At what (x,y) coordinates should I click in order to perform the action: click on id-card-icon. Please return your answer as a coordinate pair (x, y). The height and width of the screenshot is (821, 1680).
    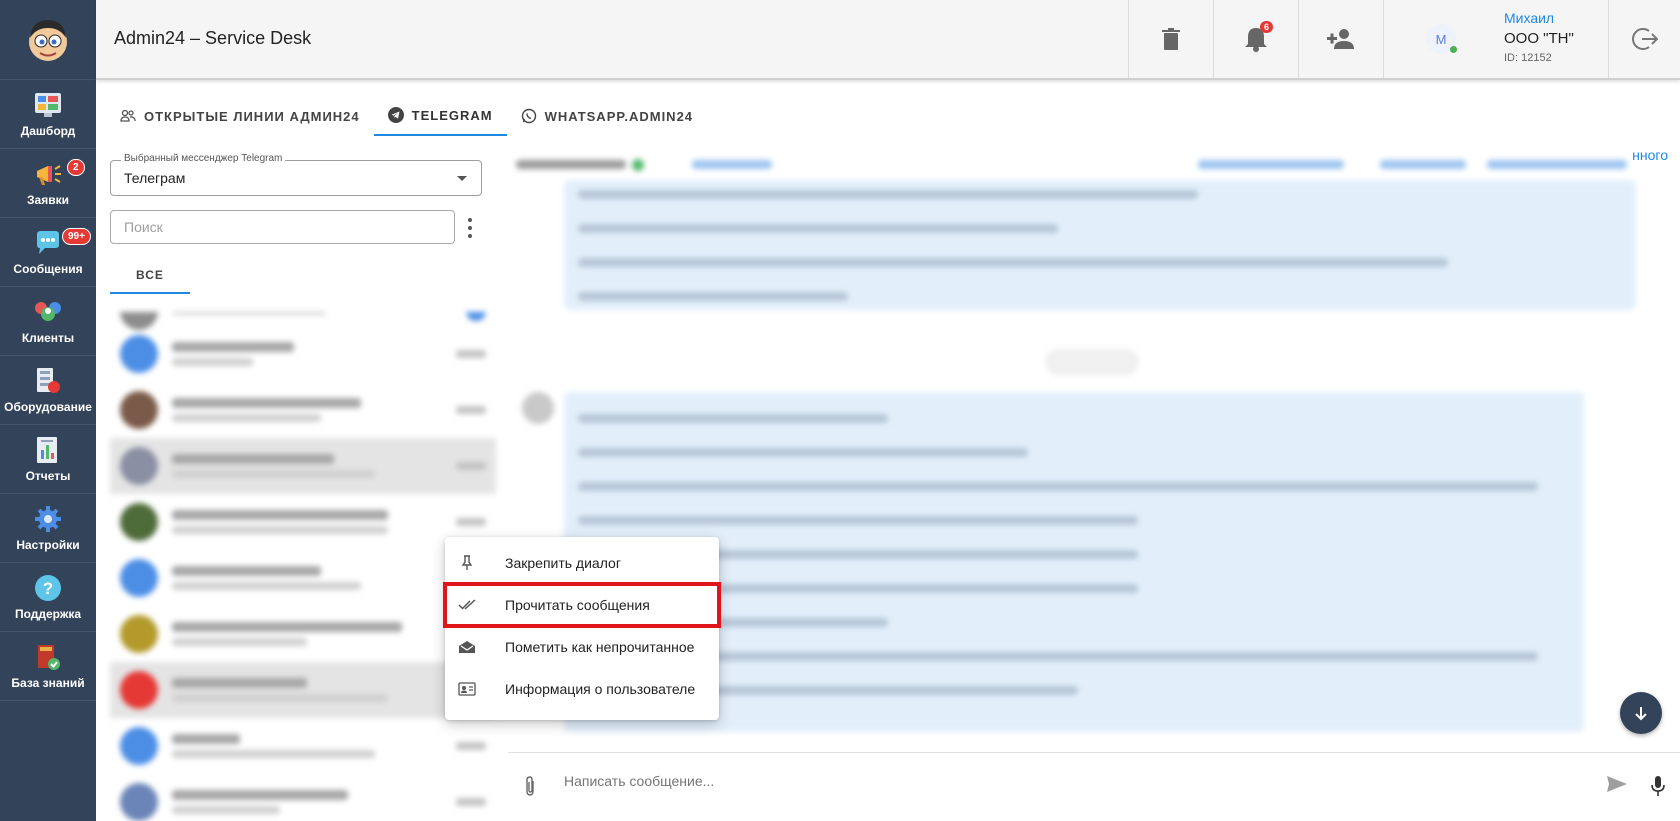
    Looking at the image, I should click on (467, 689).